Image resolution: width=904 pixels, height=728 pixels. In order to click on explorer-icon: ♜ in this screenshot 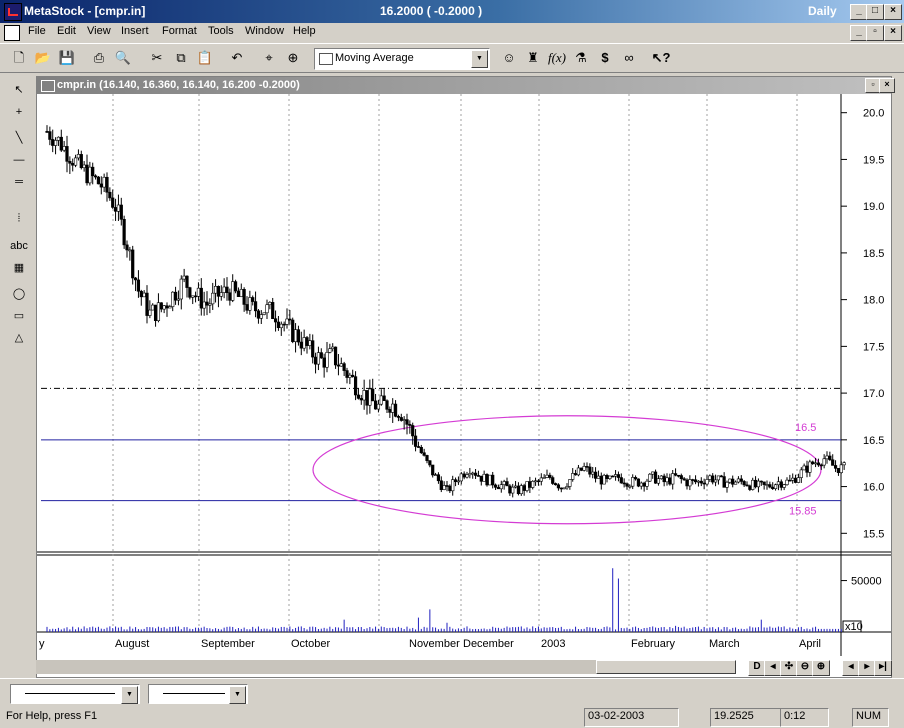, I will do `click(533, 58)`.